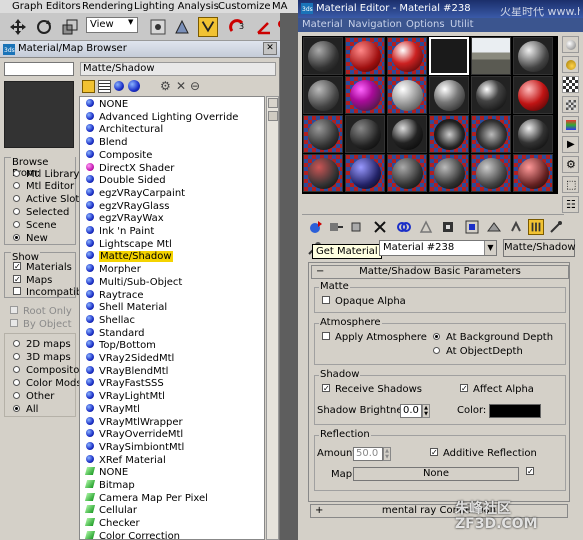 Image resolution: width=583 pixels, height=540 pixels. I want to click on opaque-alpha-checkbox: Opaque Alpha, so click(364, 301).